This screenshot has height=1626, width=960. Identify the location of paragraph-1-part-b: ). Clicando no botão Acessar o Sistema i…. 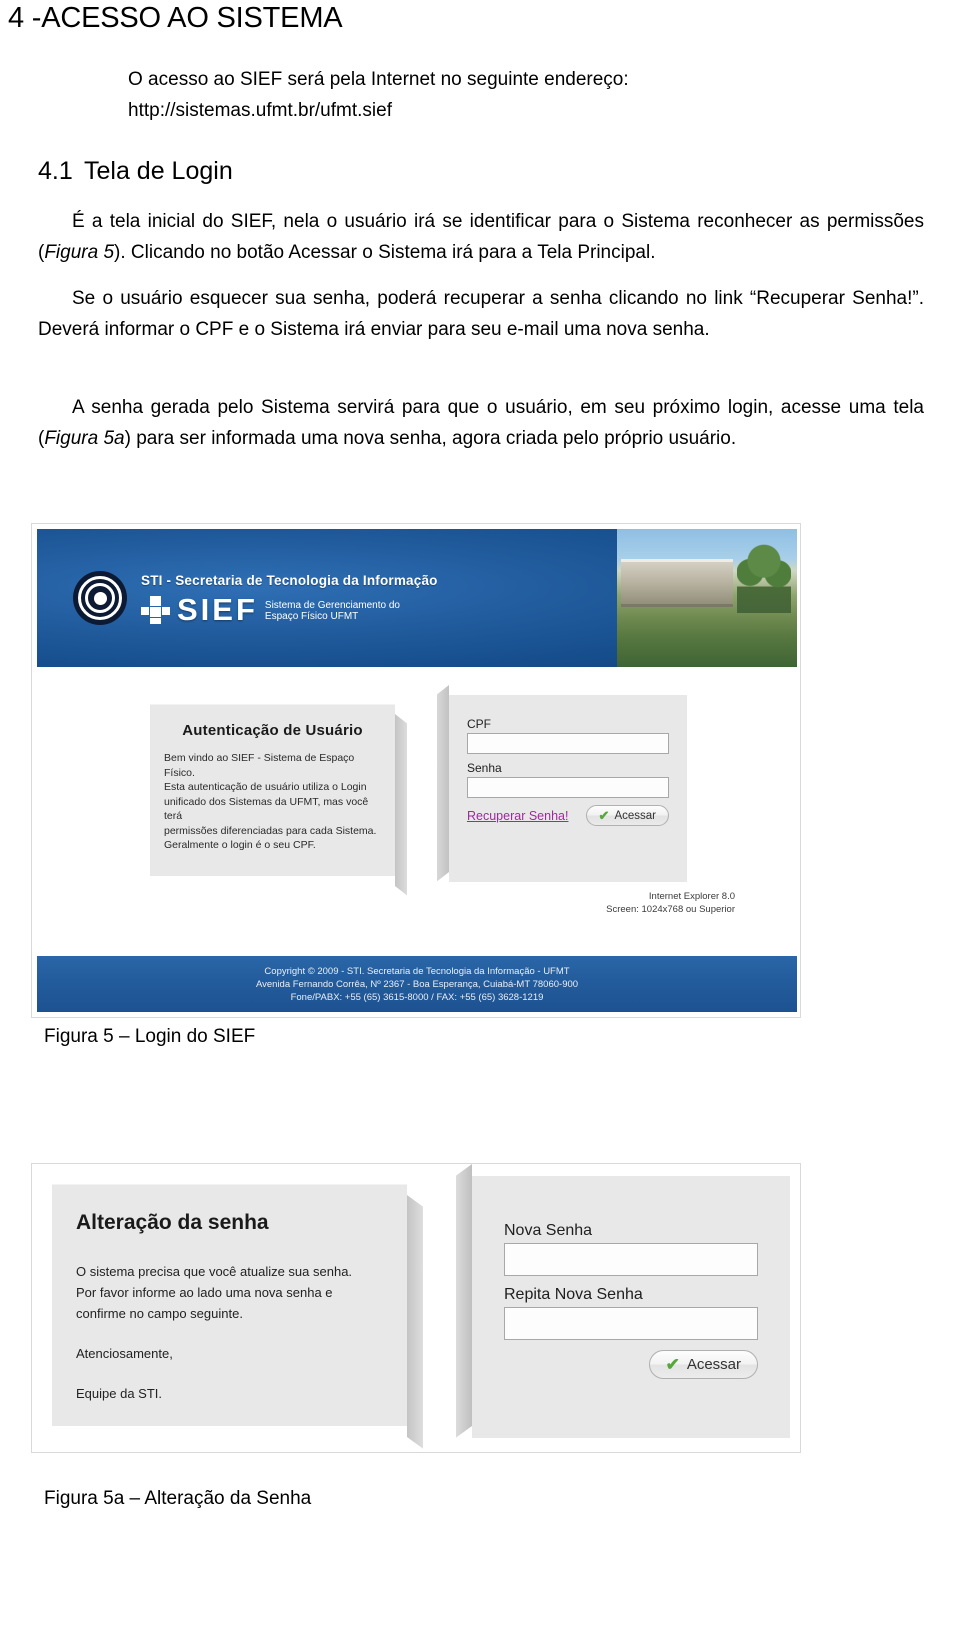
(385, 252).